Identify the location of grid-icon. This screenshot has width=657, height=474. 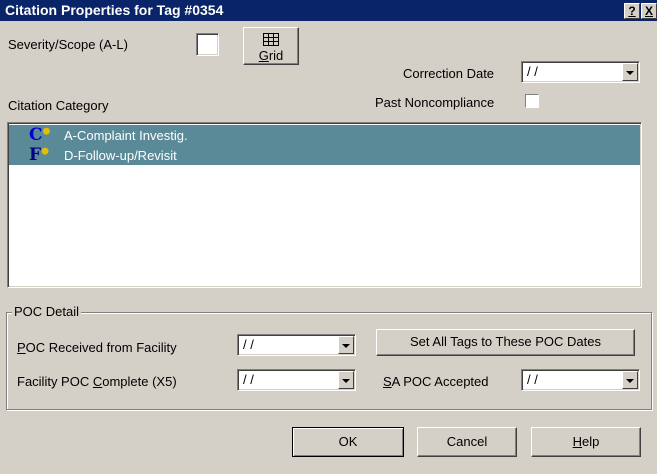
(271, 39).